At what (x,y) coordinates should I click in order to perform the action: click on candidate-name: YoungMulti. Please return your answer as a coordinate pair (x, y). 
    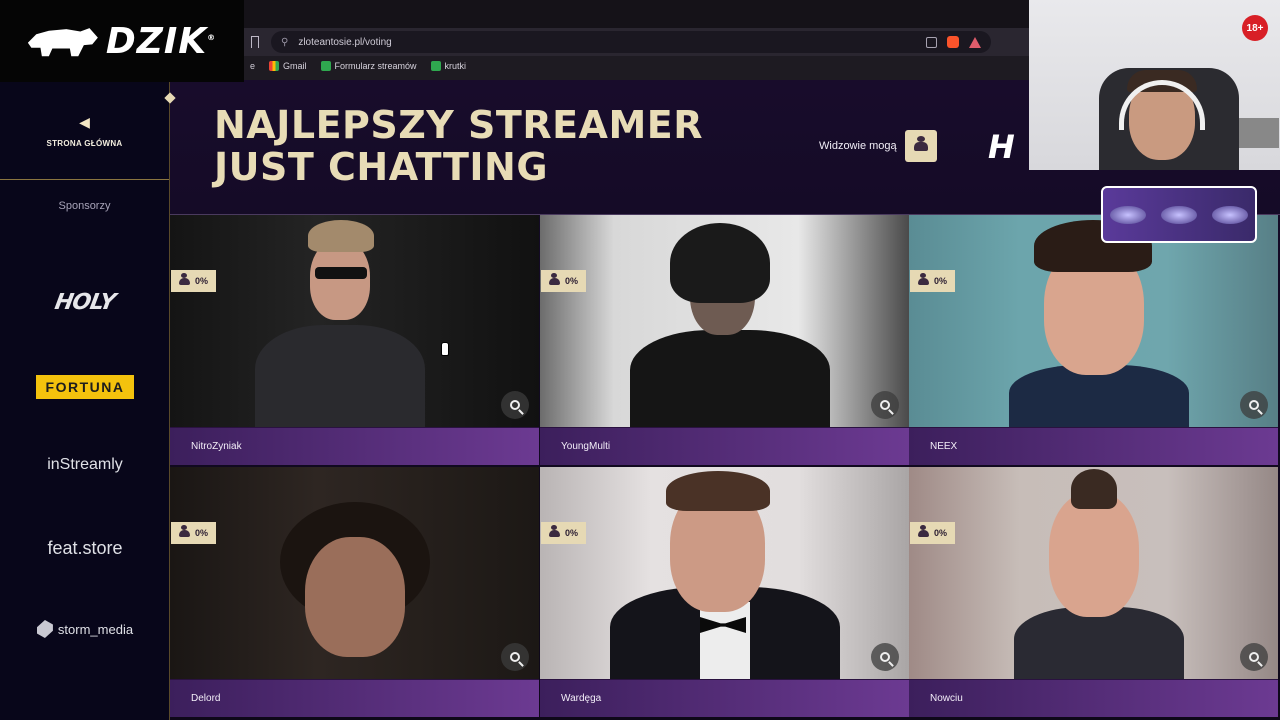
    Looking at the image, I should click on (724, 446).